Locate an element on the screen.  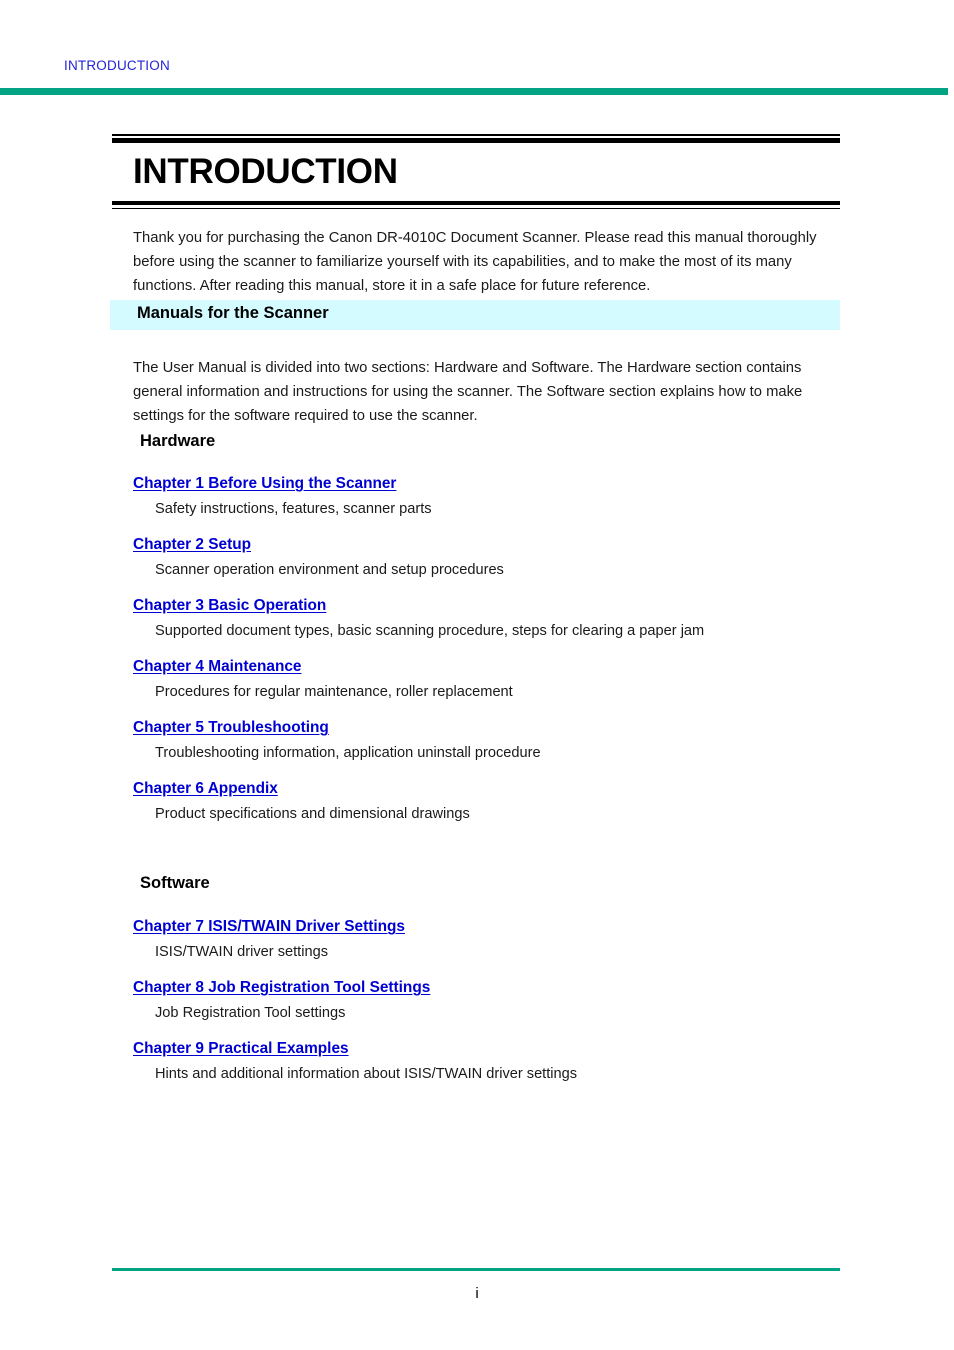
chapter-link-7: Chapter 7 ISIS/TWAIN Driver Settings is located at coordinates (269, 927).